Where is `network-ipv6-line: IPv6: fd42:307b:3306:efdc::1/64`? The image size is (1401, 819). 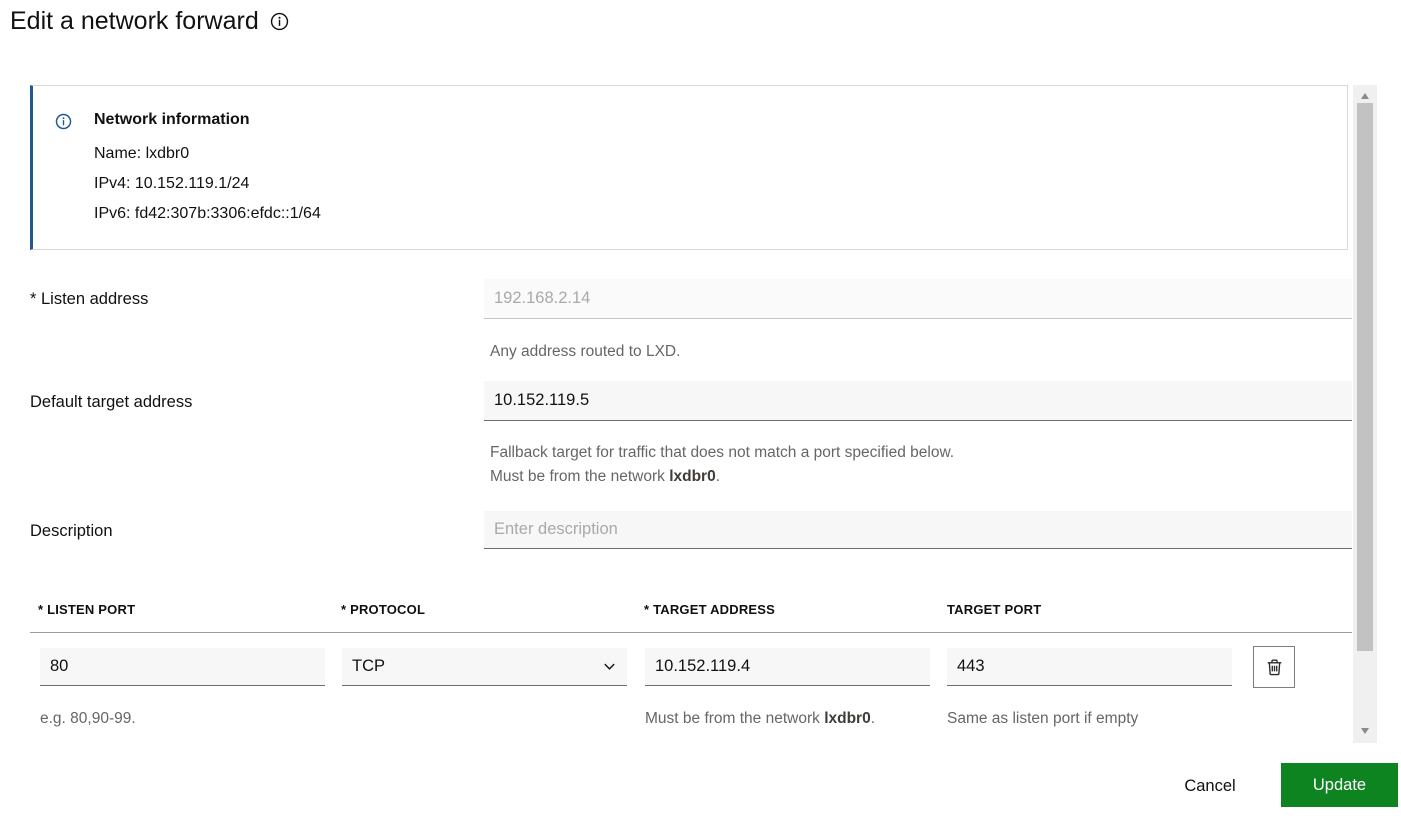
network-ipv6-line: IPv6: fd42:307b:3306:efdc::1/64 is located at coordinates (207, 213).